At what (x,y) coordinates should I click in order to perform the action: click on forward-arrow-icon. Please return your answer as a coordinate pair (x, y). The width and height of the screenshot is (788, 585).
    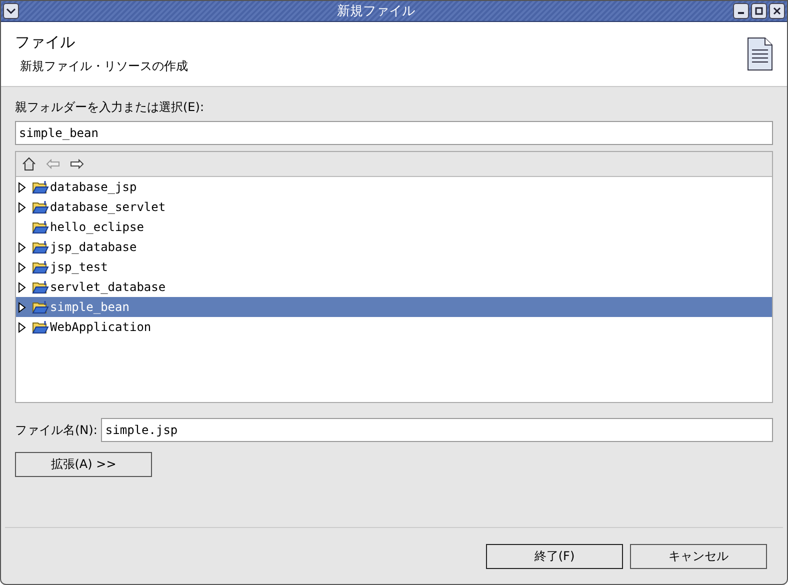
    Looking at the image, I should click on (77, 164).